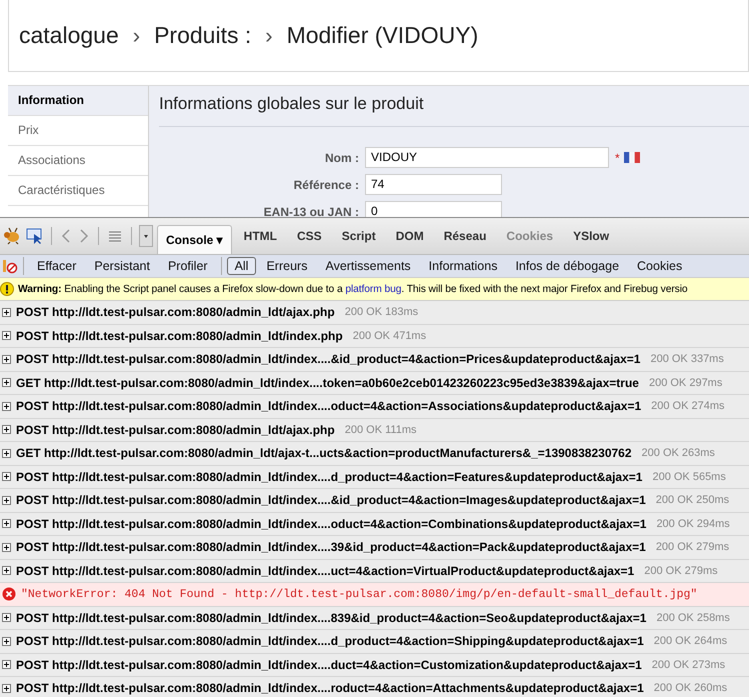  I want to click on response-status: 200 OK 565ms, so click(689, 476).